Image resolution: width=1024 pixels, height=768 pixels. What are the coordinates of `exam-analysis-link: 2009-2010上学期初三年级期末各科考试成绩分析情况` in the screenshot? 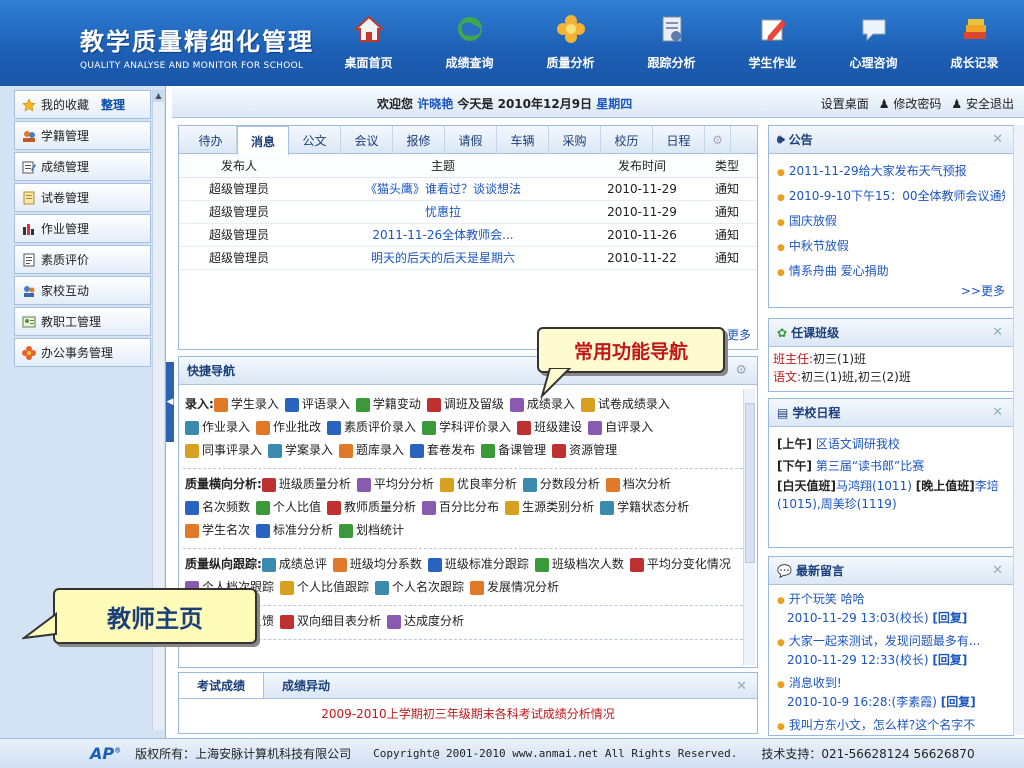 It's located at (468, 713).